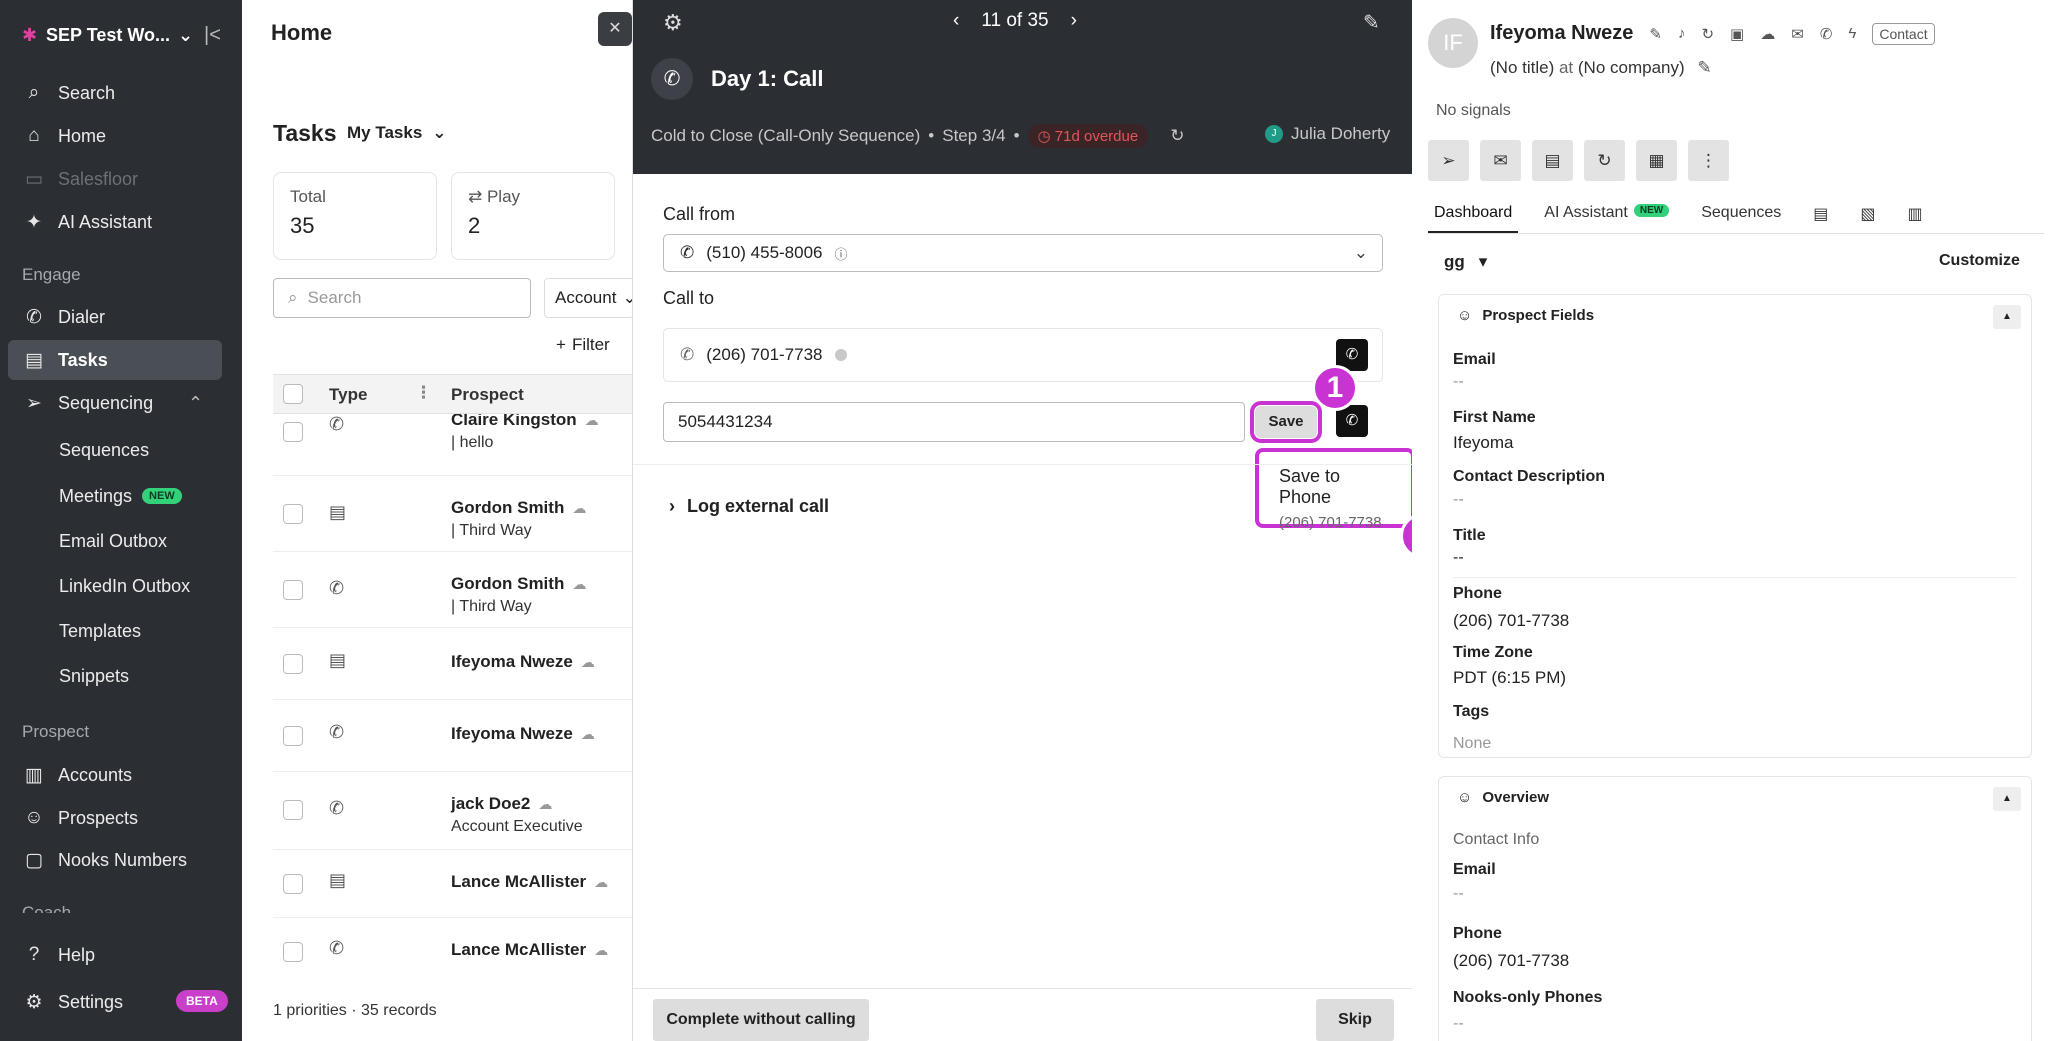 Image resolution: width=2048 pixels, height=1041 pixels. I want to click on sidebar-item-sequencing: ➢ Sequencing ⌃, so click(115, 403).